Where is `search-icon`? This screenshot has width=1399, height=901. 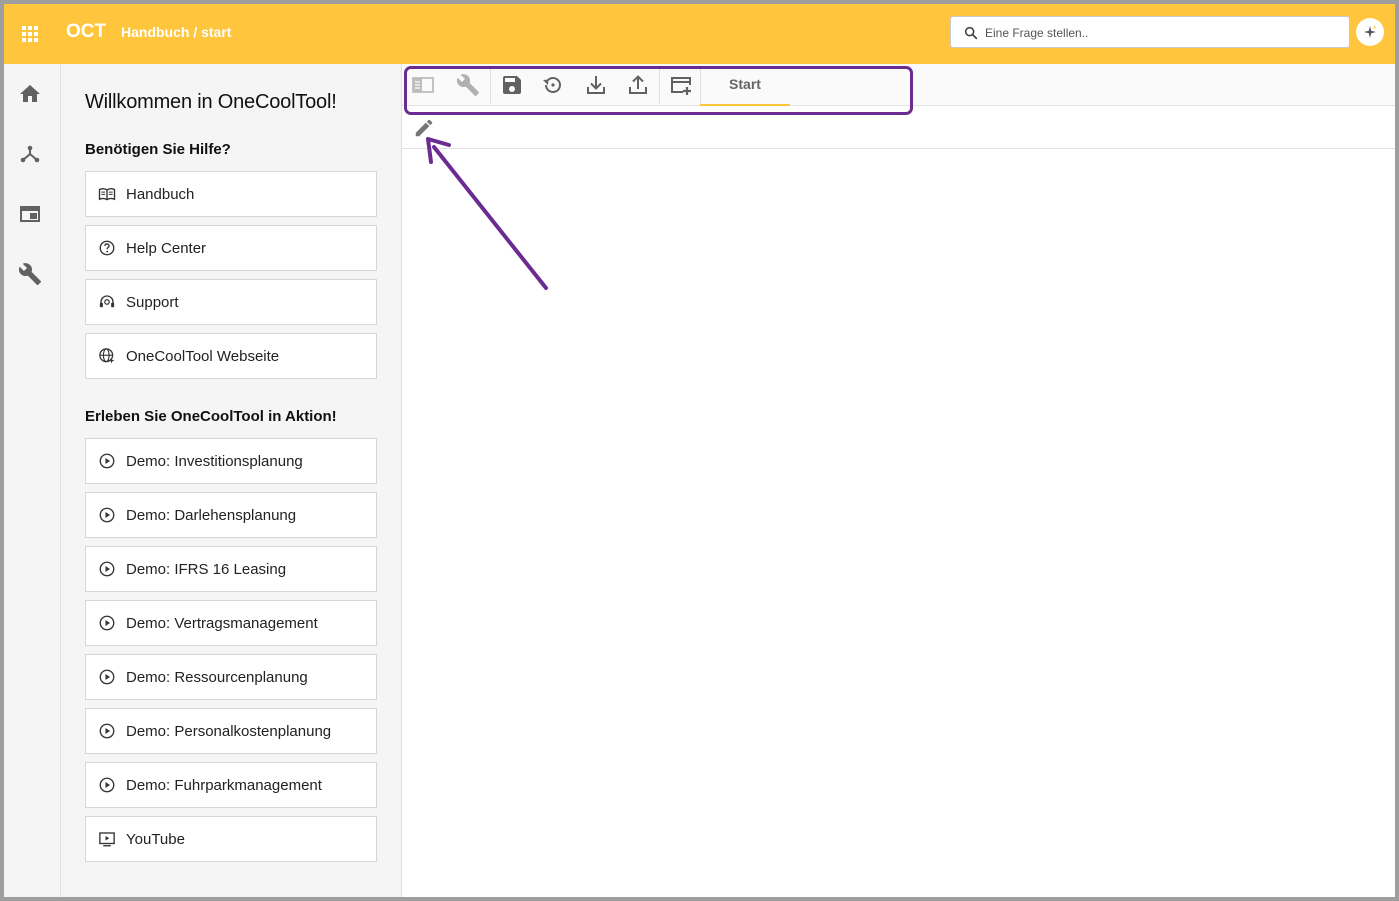
search-icon is located at coordinates (971, 33).